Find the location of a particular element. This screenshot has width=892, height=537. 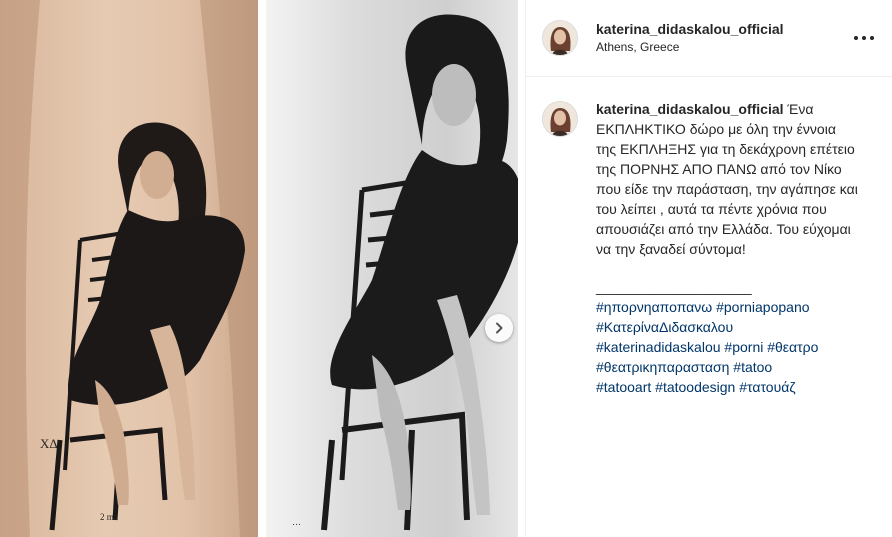

hashtag-link: #porni is located at coordinates (743, 347).